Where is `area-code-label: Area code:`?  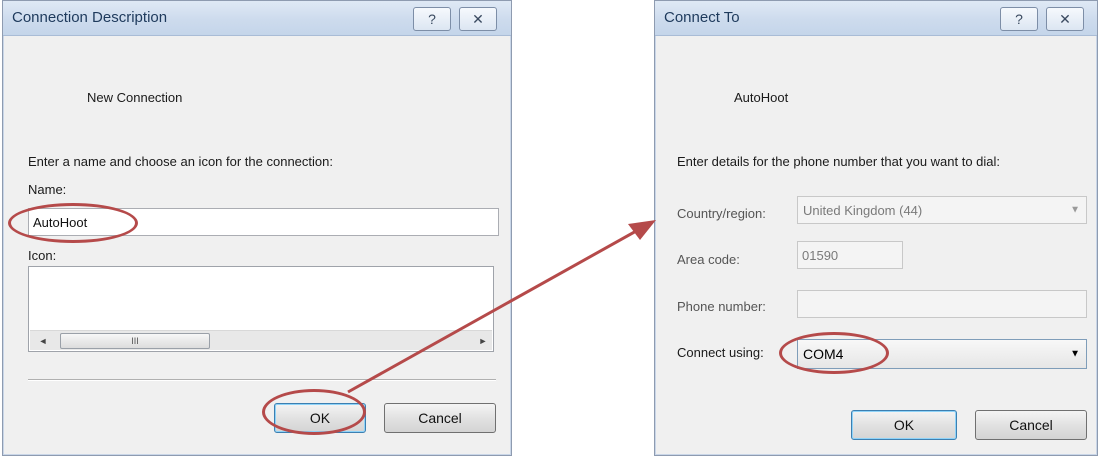
area-code-label: Area code: is located at coordinates (708, 259).